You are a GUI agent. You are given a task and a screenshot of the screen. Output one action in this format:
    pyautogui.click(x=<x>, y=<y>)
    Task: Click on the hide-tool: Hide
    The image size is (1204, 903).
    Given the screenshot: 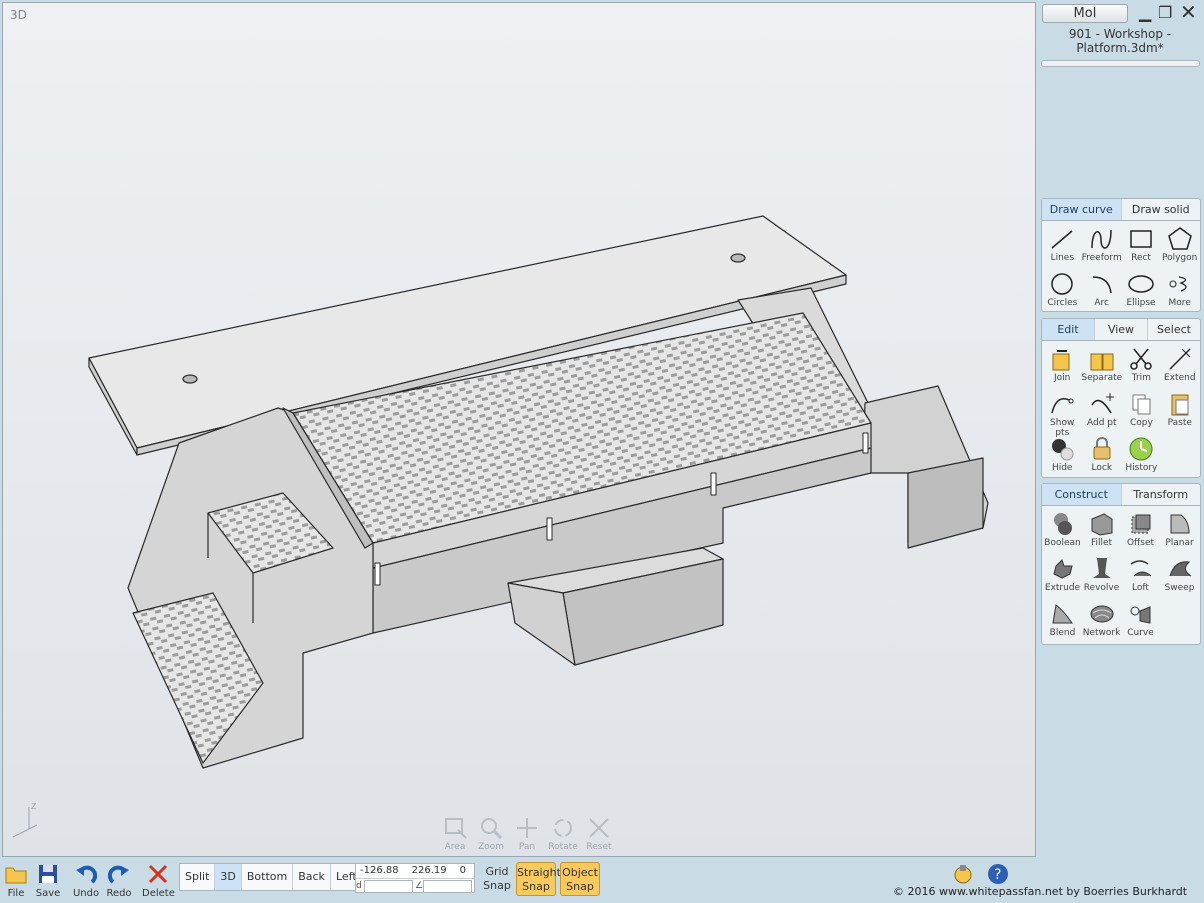 What is the action you would take?
    pyautogui.click(x=1062, y=456)
    